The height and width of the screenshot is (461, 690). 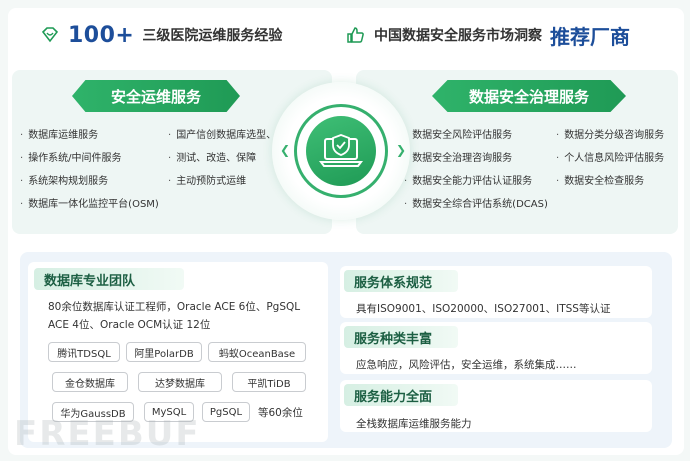 I want to click on list-item: 数据安全治理咨询服务, so click(x=476, y=158).